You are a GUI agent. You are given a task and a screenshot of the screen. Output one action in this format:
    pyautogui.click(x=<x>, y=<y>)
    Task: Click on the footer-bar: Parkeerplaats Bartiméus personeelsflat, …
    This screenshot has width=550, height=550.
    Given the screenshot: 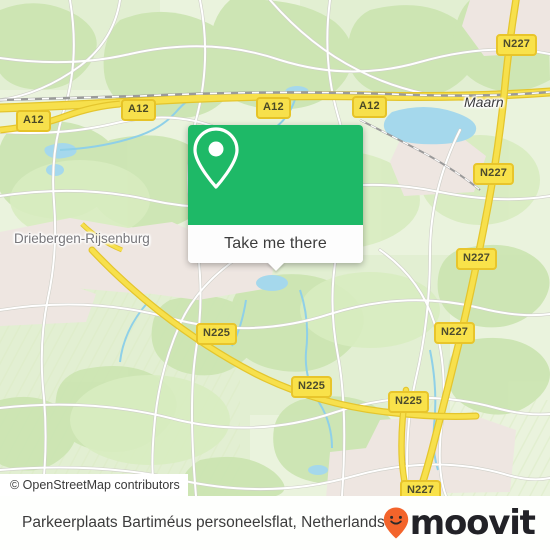 What is the action you would take?
    pyautogui.click(x=275, y=523)
    